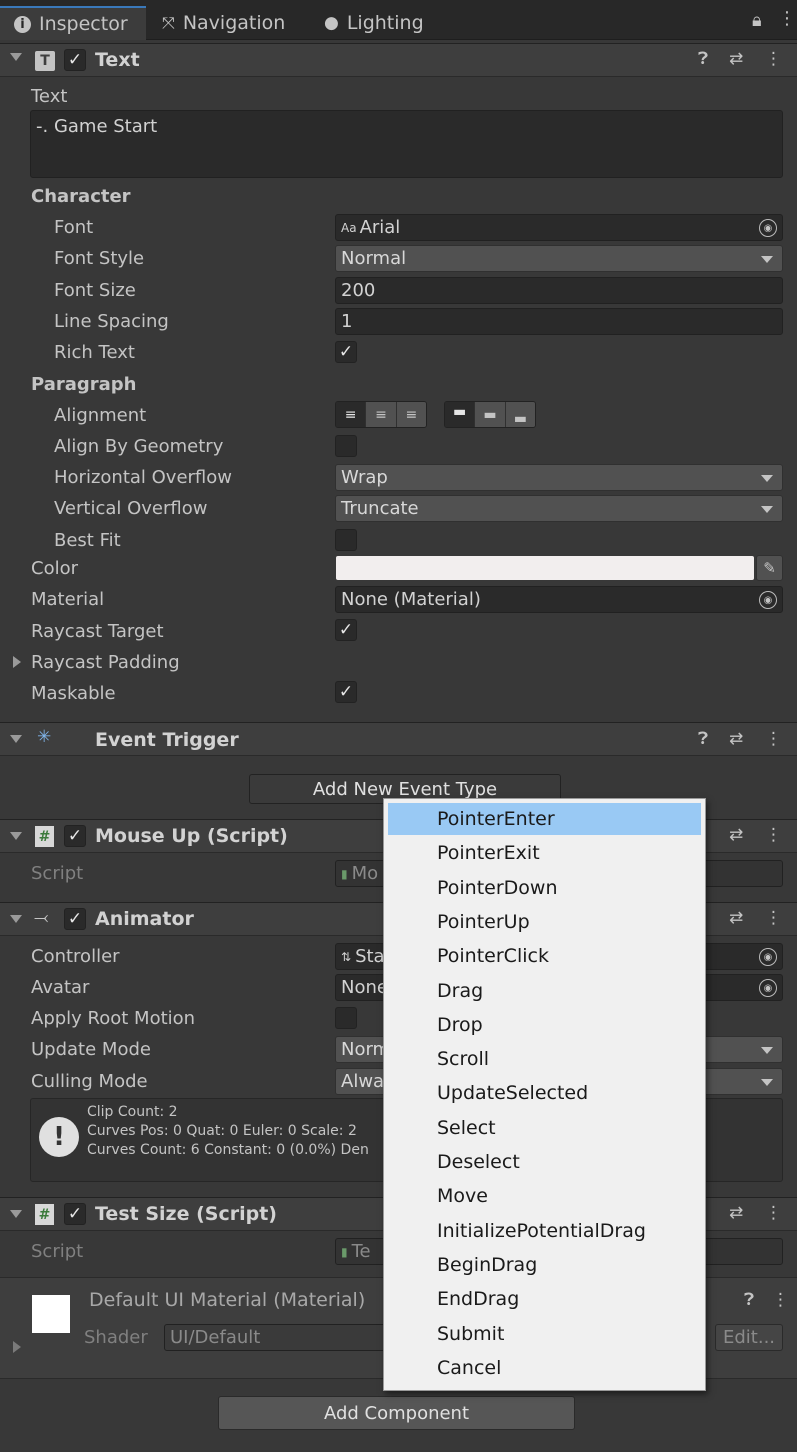 The height and width of the screenshot is (1452, 797). Describe the element at coordinates (544, 1231) in the screenshot. I see `menu-item-initializepotentialdrag: InitializePotentialDrag` at that location.